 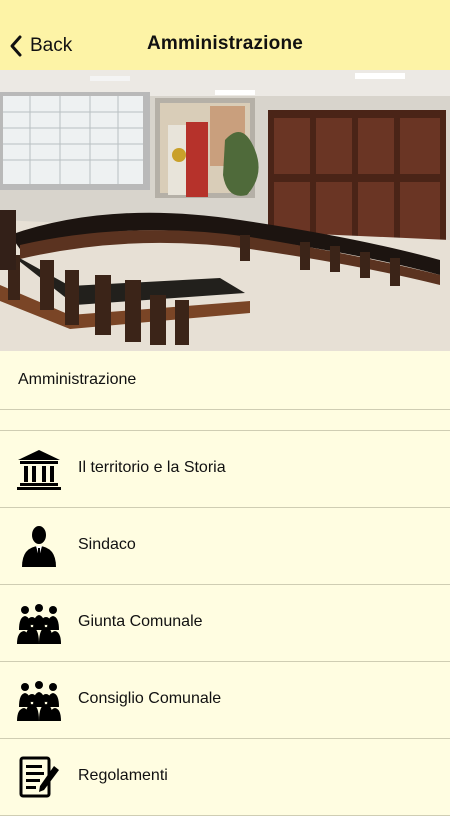 I want to click on section-header-label: Amministrazione, so click(x=77, y=379).